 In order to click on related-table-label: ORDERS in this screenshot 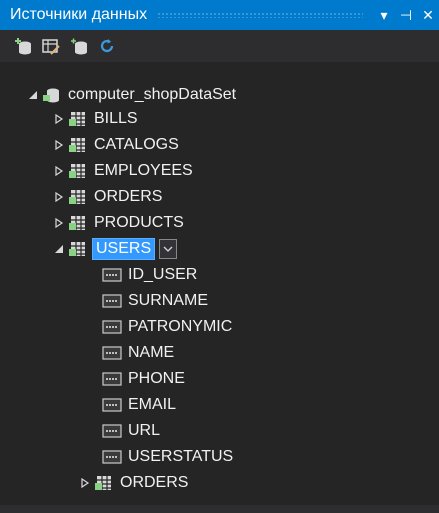, I will do `click(154, 482)`.